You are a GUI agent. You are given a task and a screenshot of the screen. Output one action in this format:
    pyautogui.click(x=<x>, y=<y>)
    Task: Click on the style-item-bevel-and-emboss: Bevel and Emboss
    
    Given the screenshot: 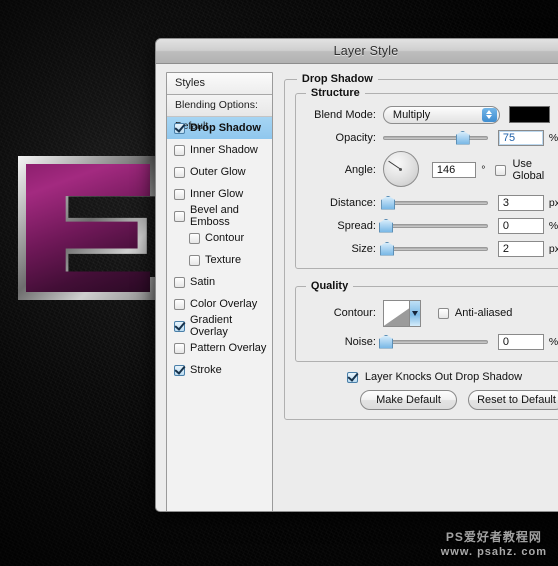 What is the action you would take?
    pyautogui.click(x=219, y=216)
    